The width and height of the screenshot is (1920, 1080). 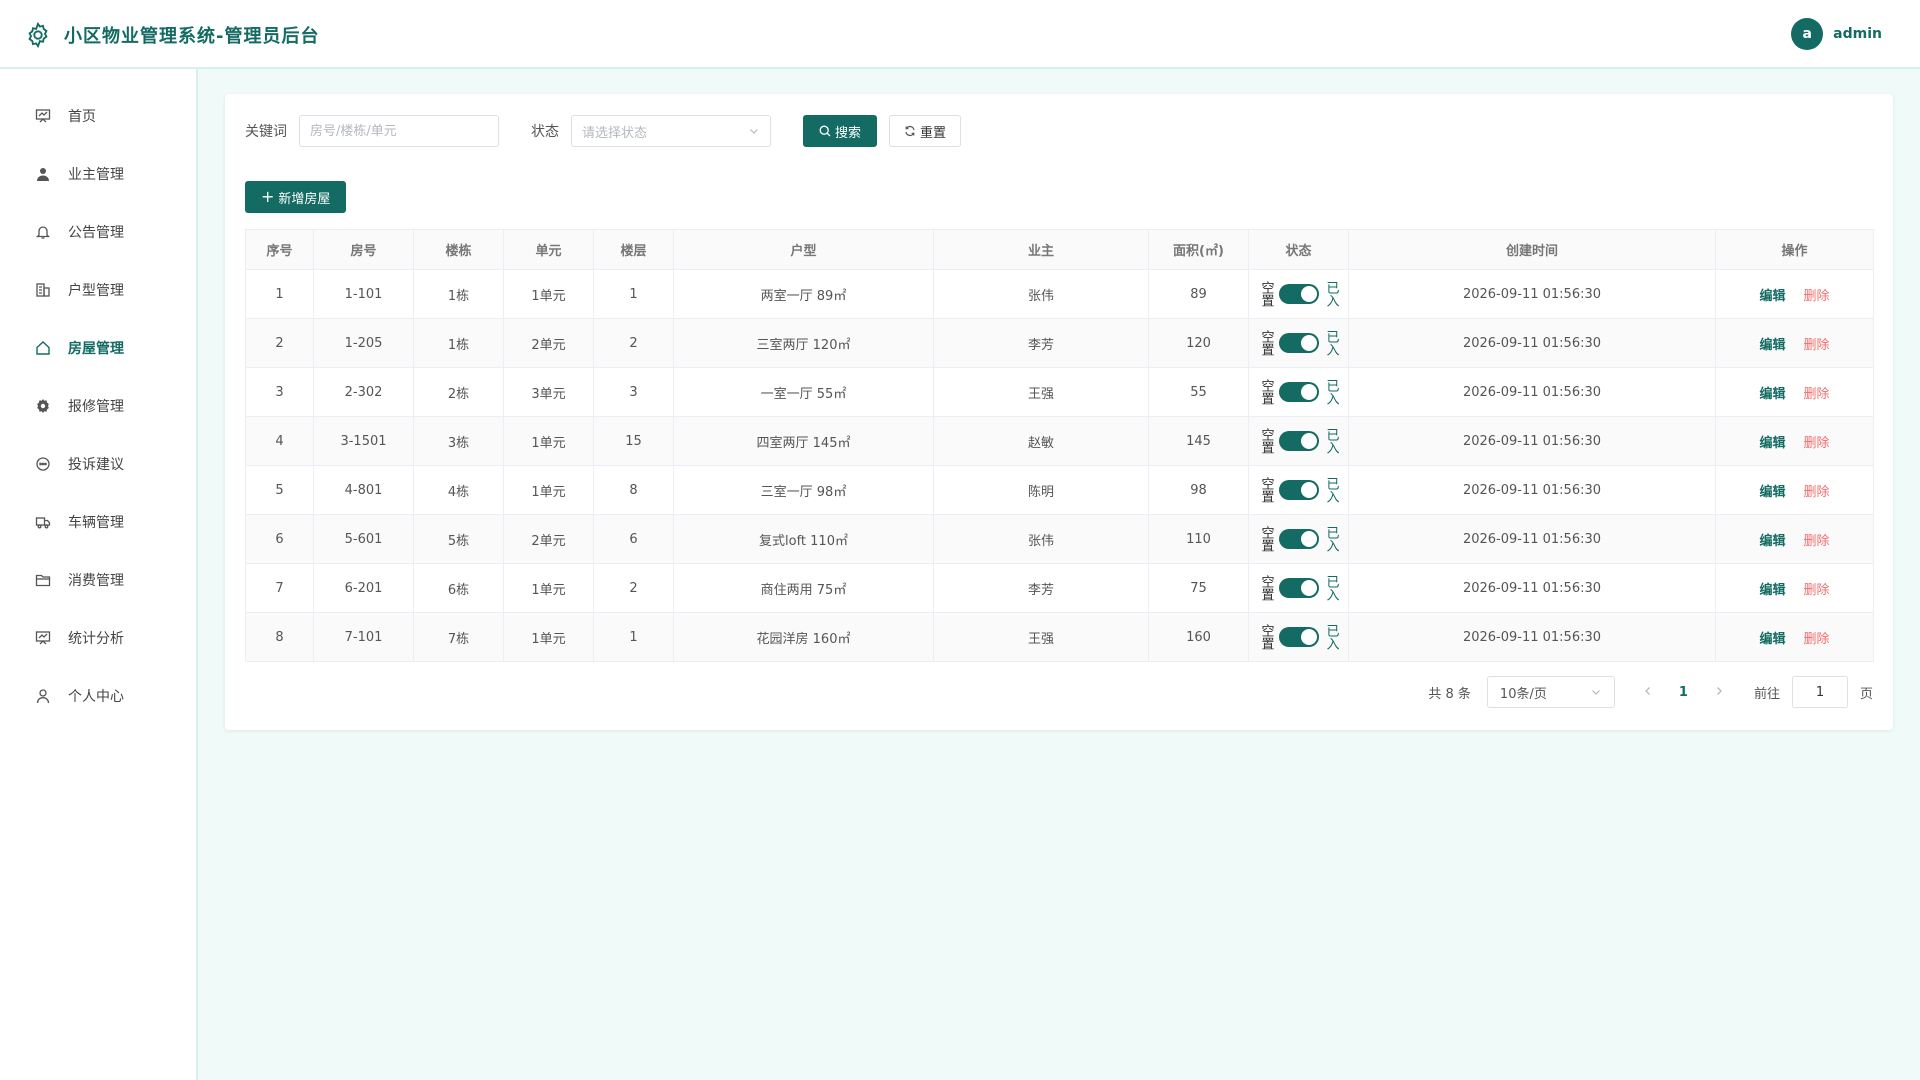 I want to click on page-unit: 页, so click(x=1866, y=694).